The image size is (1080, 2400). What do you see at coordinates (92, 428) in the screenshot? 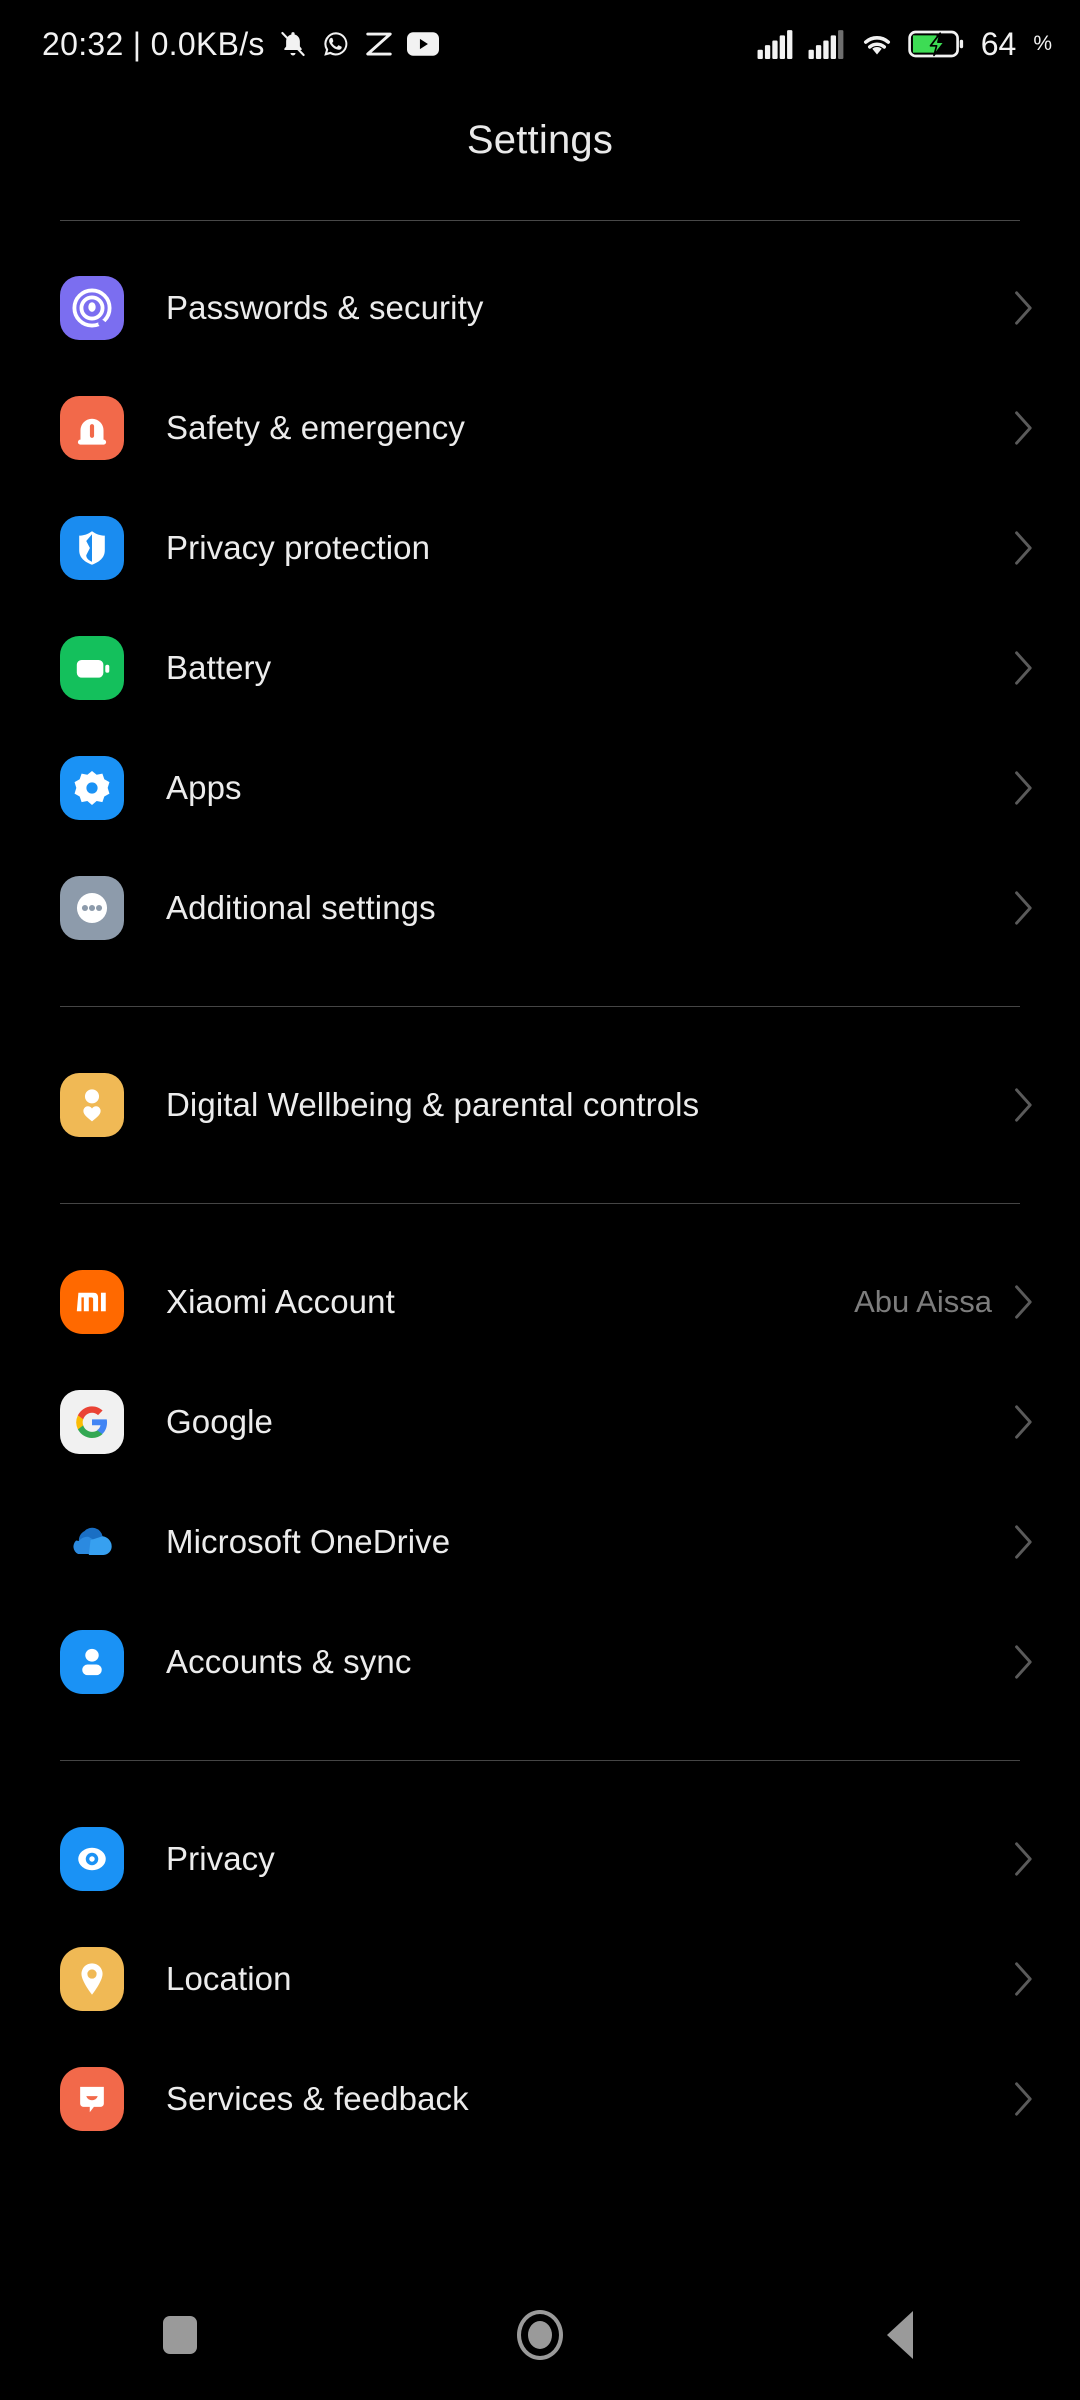
I see `siren-icon` at bounding box center [92, 428].